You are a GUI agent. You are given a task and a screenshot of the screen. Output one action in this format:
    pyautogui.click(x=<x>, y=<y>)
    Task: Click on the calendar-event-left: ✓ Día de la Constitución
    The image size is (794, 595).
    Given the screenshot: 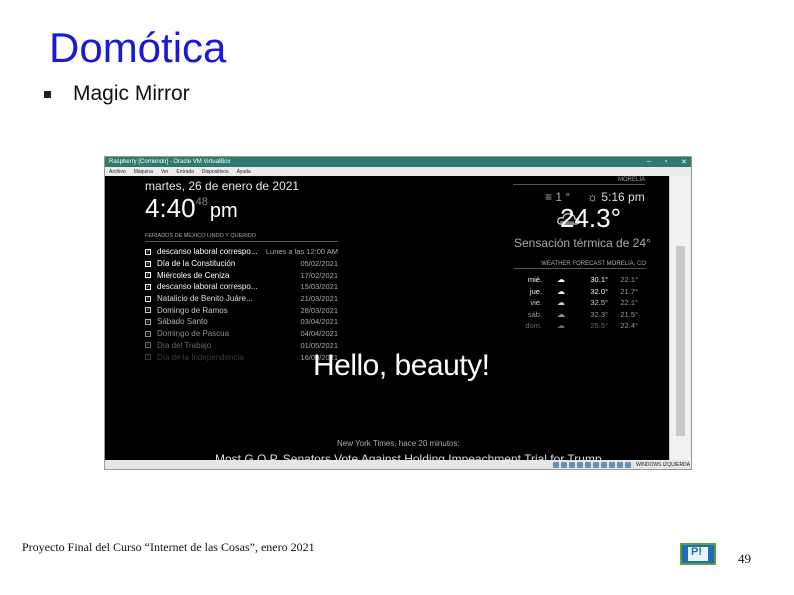 What is the action you would take?
    pyautogui.click(x=190, y=263)
    